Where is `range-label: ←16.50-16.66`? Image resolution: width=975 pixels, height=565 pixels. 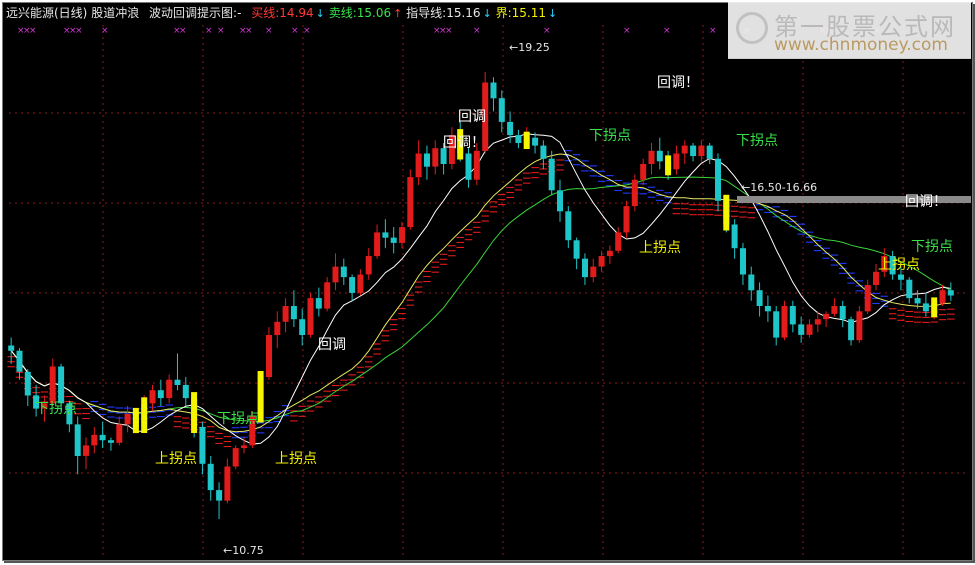 range-label: ←16.50-16.66 is located at coordinates (779, 187).